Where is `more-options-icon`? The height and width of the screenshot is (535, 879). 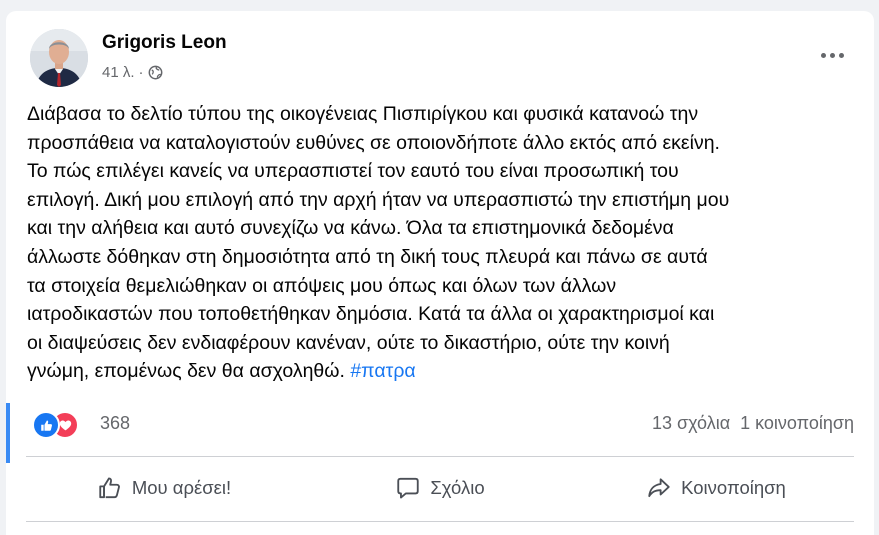 more-options-icon is located at coordinates (832, 55).